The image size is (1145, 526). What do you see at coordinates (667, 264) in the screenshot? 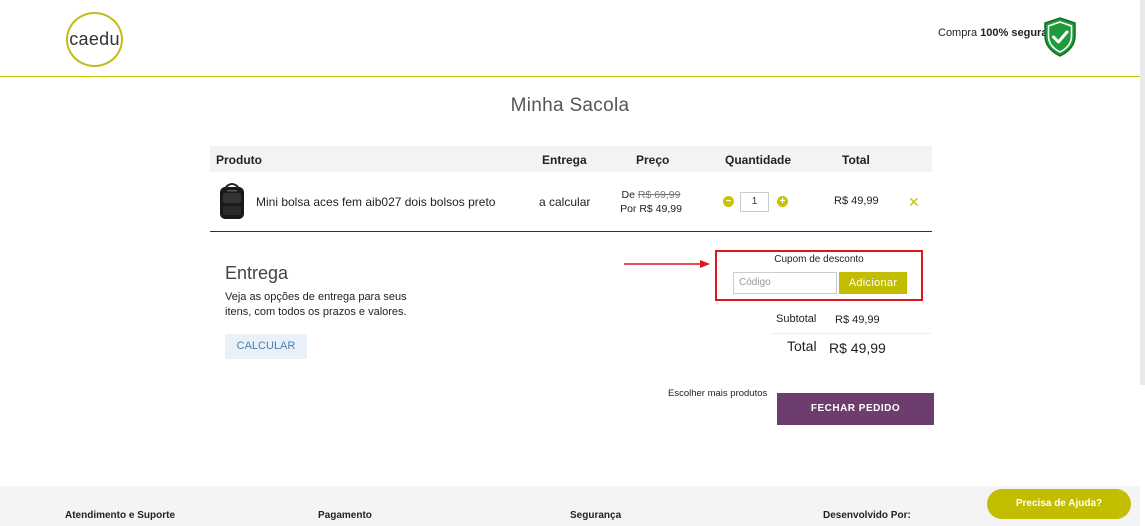
I see `arrow-icon` at bounding box center [667, 264].